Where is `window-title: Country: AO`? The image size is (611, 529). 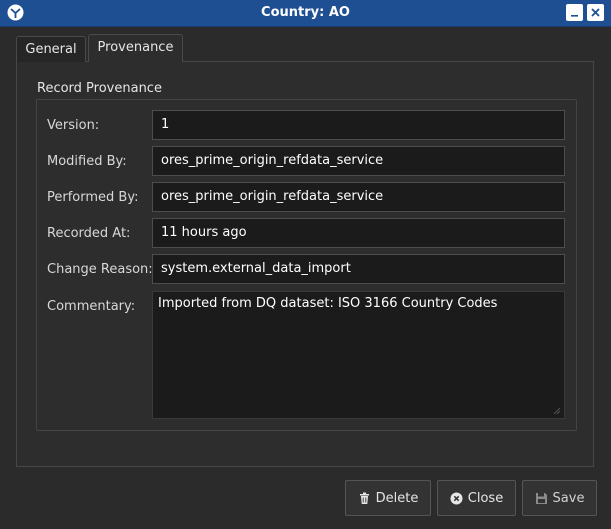
window-title: Country: AO is located at coordinates (305, 12).